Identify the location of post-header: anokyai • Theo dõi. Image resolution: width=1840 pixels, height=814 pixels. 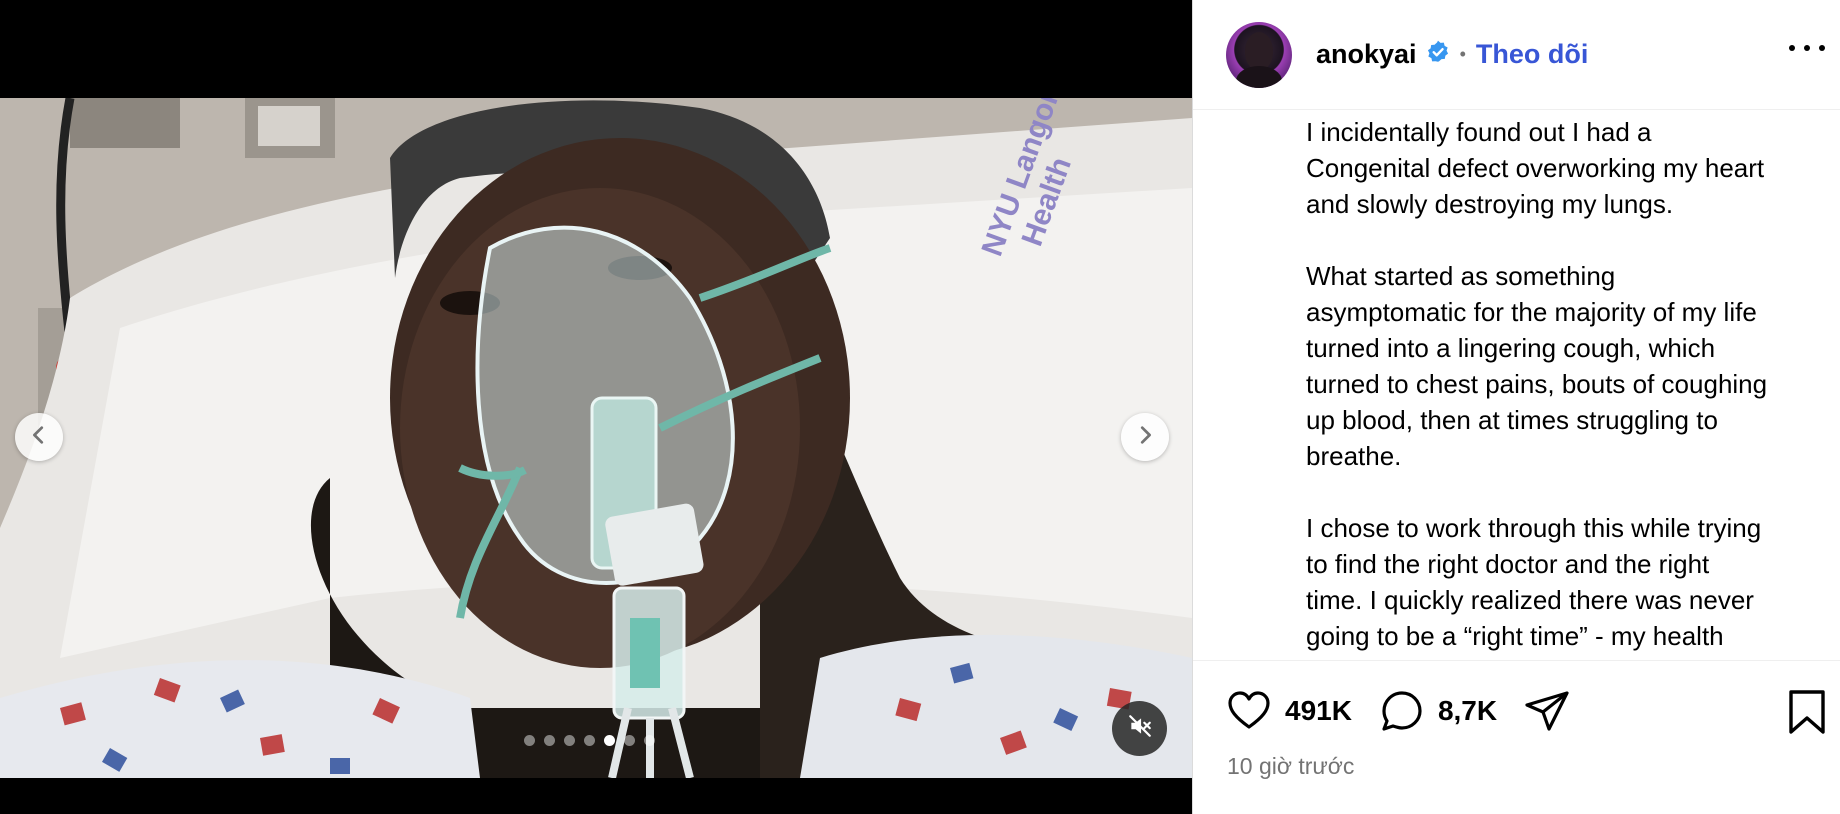
(1516, 55).